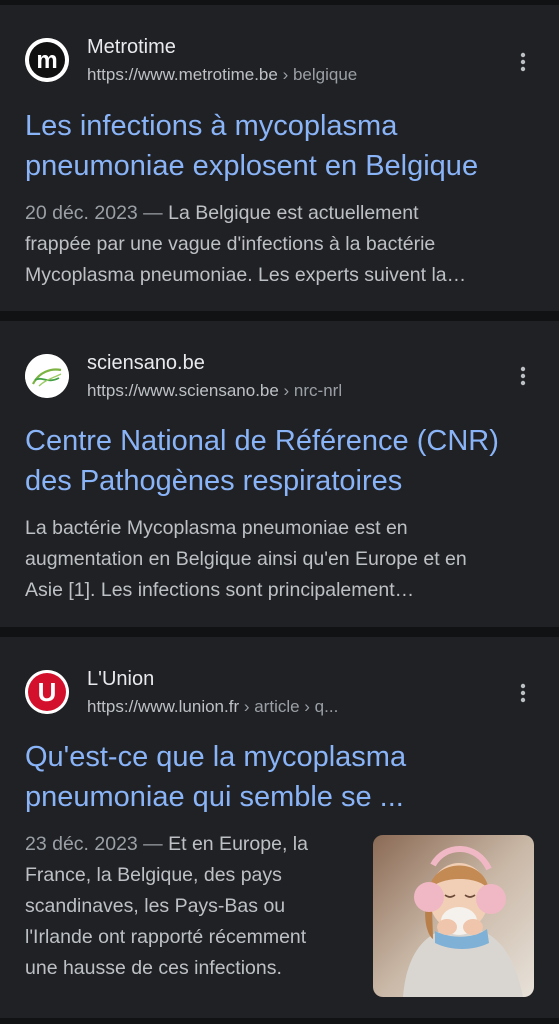  What do you see at coordinates (214, 481) in the screenshot?
I see `title-line: des Pathogènes respiratoires` at bounding box center [214, 481].